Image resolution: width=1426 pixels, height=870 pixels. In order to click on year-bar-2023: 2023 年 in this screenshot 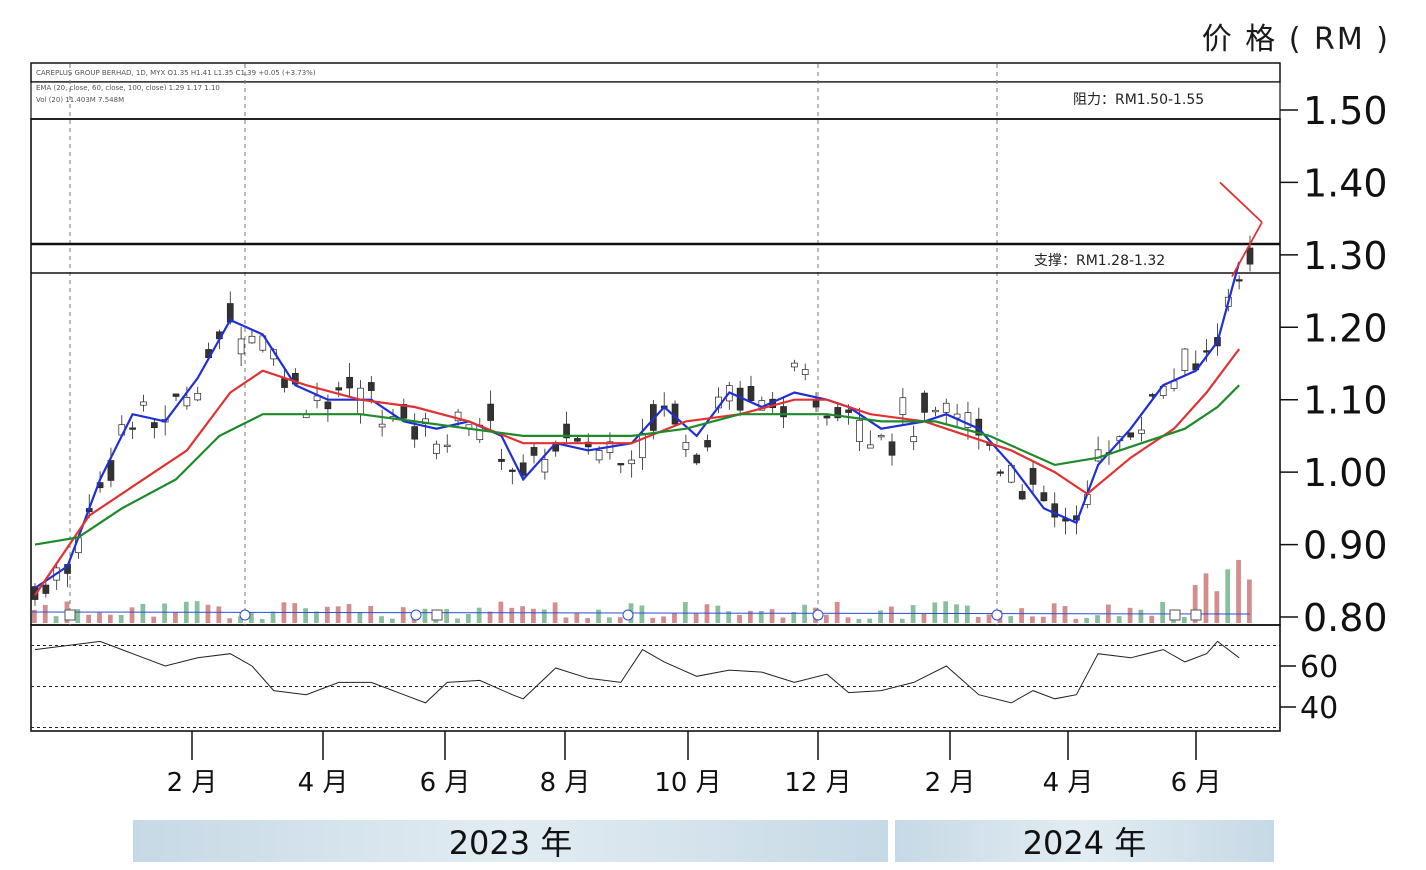, I will do `click(510, 841)`.